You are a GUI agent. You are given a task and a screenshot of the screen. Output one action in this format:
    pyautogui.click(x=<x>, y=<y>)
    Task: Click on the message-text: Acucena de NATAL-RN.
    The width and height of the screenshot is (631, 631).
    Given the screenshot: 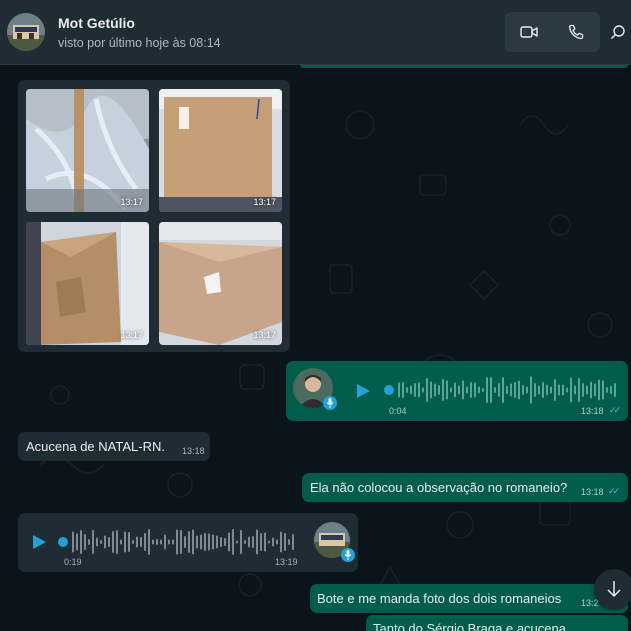 What is the action you would take?
    pyautogui.click(x=95, y=446)
    